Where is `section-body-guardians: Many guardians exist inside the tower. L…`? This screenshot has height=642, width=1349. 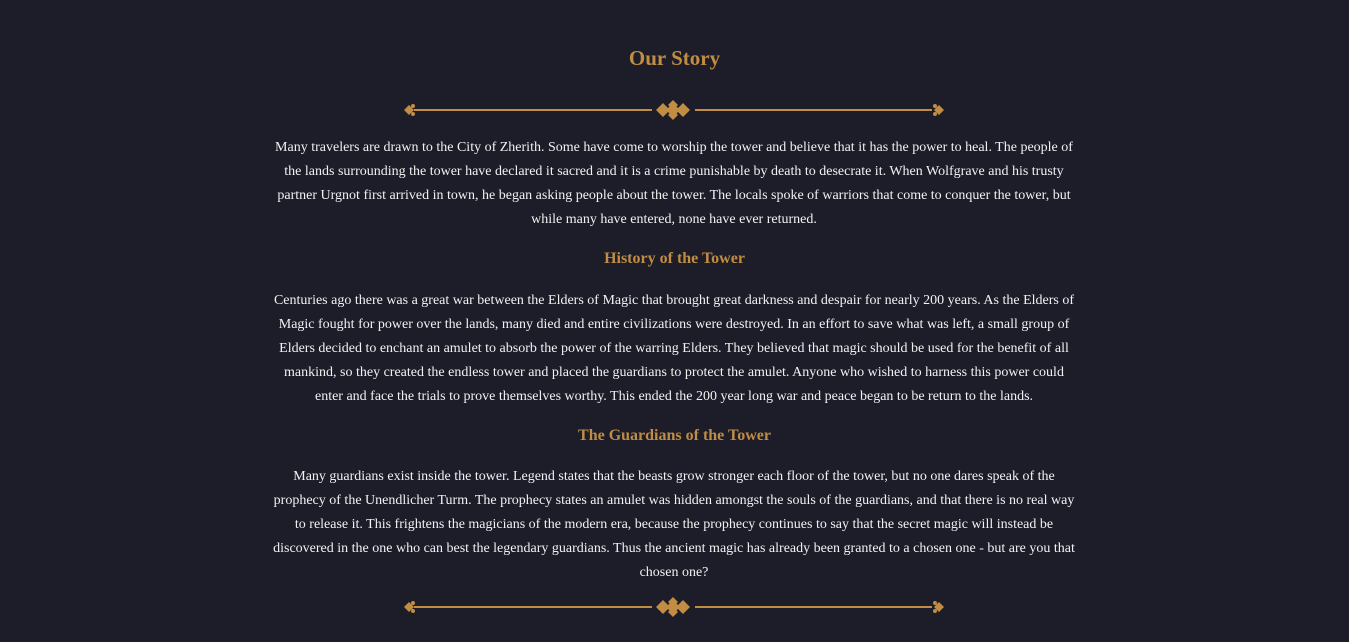 section-body-guardians: Many guardians exist inside the tower. L… is located at coordinates (674, 524).